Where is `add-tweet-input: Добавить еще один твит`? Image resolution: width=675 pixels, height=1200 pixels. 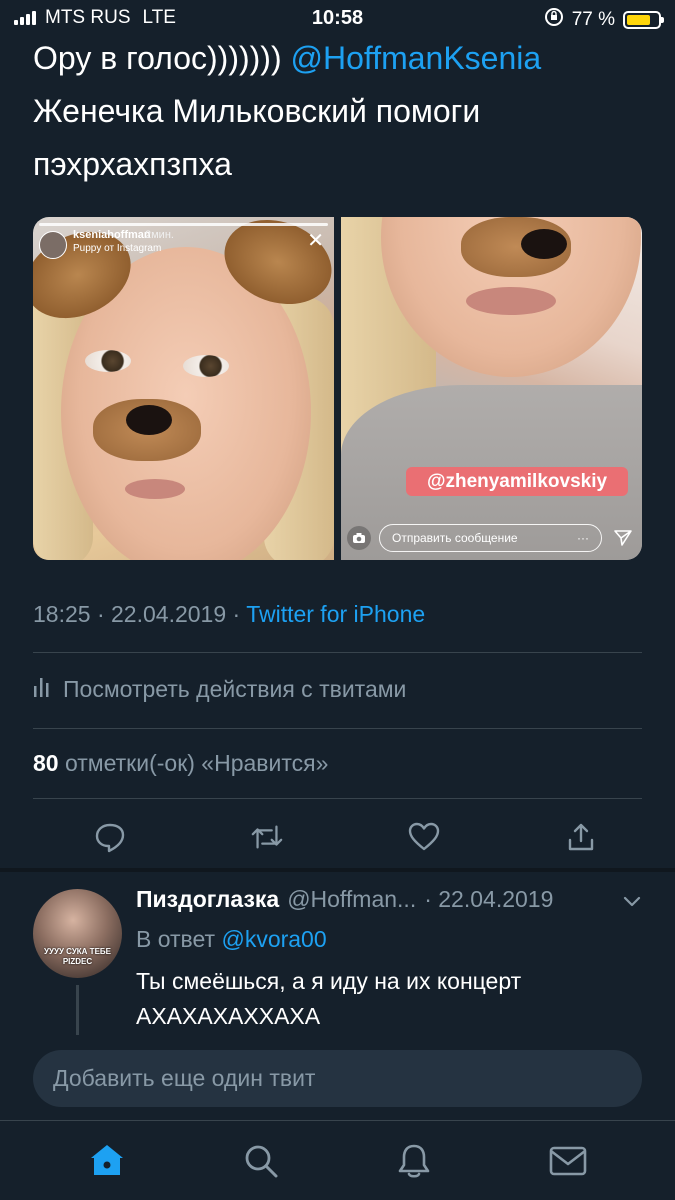 add-tweet-input: Добавить еще один твит is located at coordinates (337, 1078).